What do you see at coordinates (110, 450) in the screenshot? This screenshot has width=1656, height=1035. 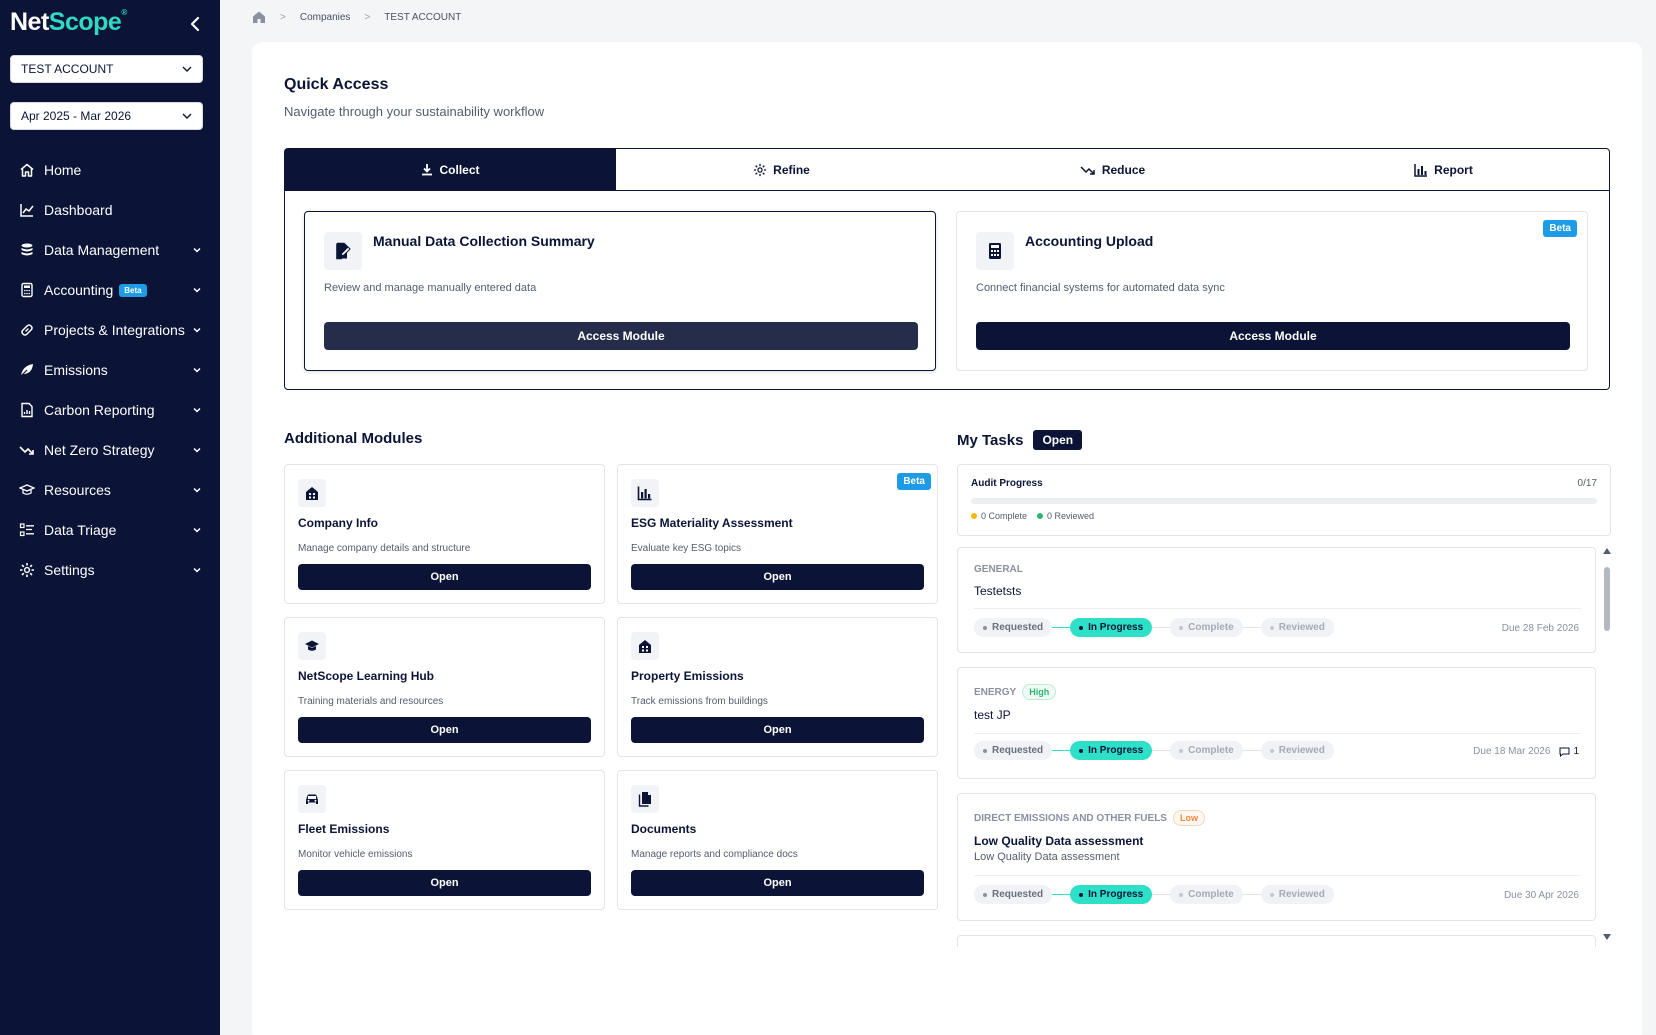 I see `sidebar-item-net-zero-strategy: Net Zero Strategy` at bounding box center [110, 450].